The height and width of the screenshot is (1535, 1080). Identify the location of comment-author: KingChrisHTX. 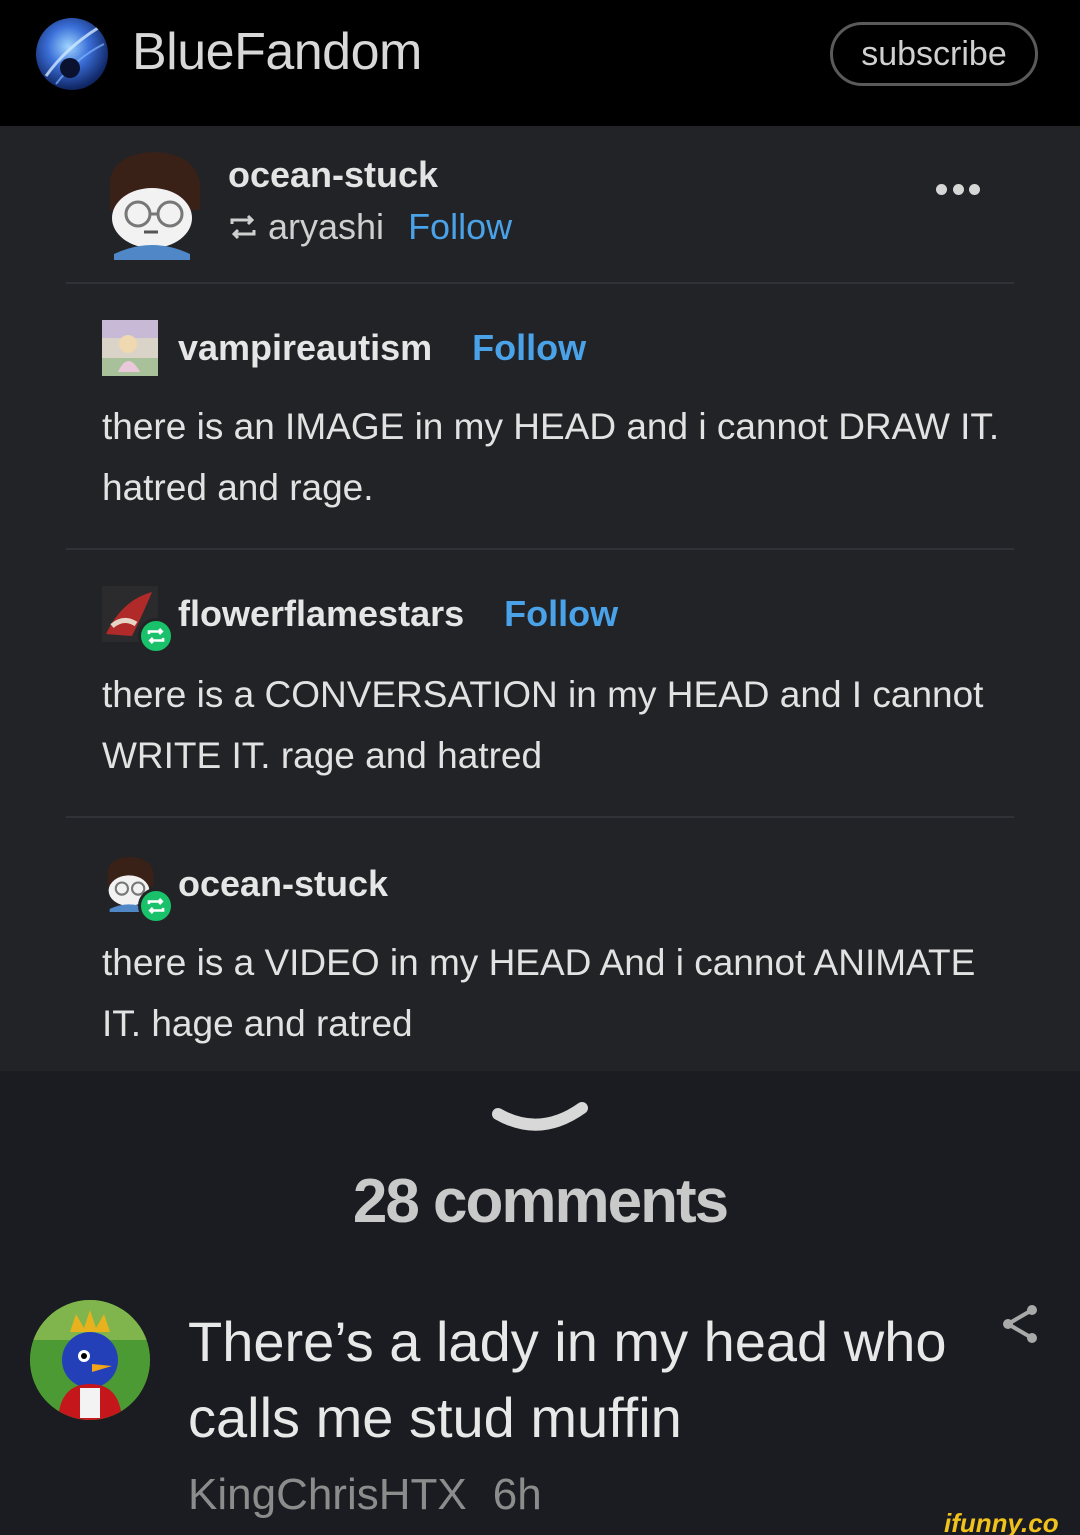
(327, 1494).